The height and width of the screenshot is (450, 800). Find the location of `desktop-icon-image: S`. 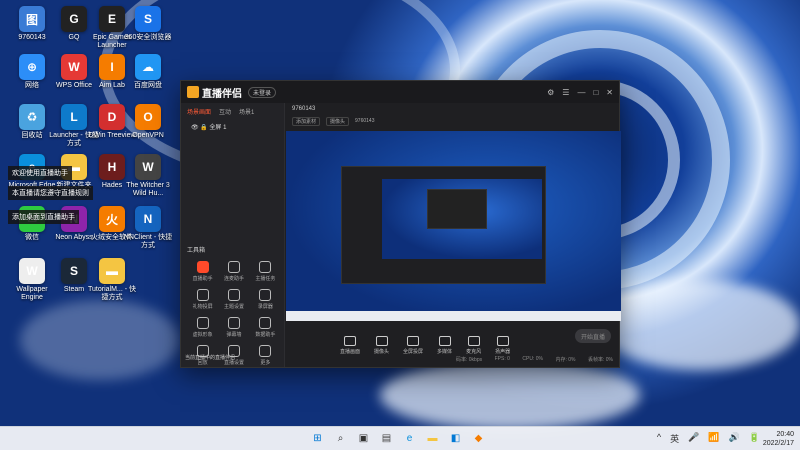

desktop-icon-image: S is located at coordinates (74, 271).